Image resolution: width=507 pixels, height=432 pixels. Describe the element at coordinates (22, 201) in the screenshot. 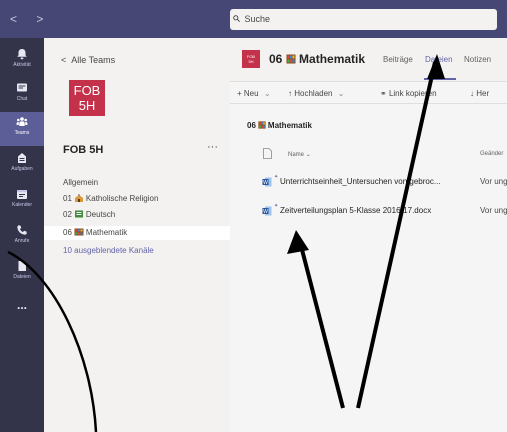

I see `rail-item-calendar: Kalender` at that location.